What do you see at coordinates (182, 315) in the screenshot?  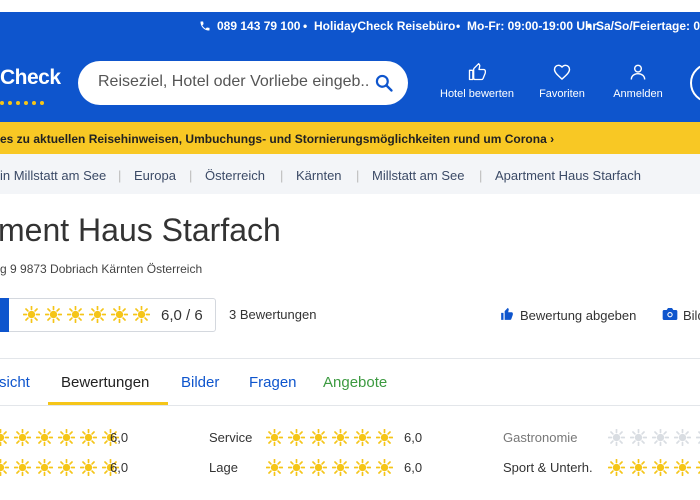 I see `rating-value: 6,0 / 6` at bounding box center [182, 315].